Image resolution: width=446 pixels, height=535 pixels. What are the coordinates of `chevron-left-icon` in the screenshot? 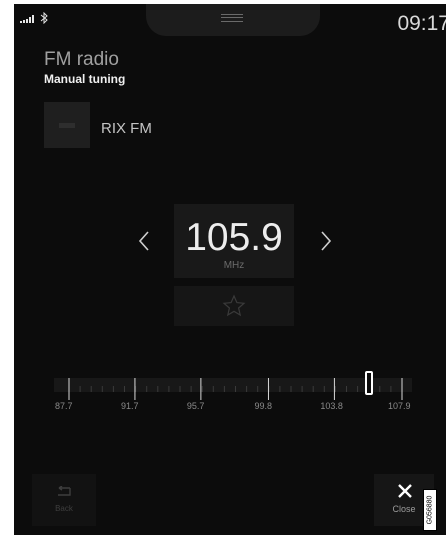 It's located at (143, 241).